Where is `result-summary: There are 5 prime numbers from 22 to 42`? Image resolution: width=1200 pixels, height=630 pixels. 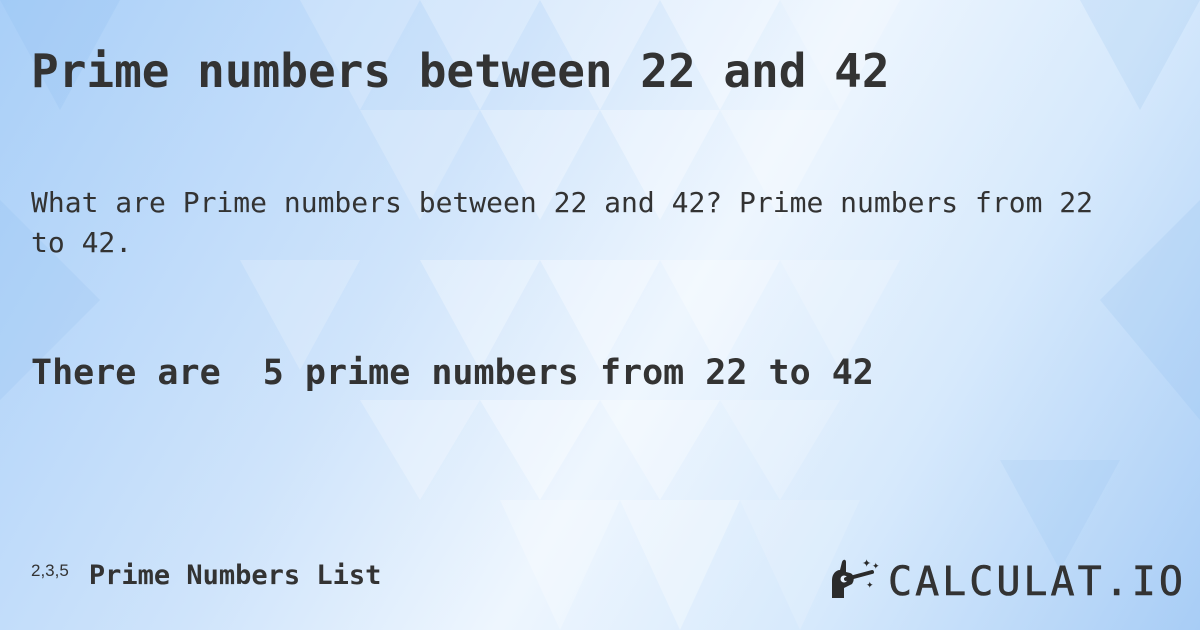 result-summary: There are 5 prime numbers from 22 to 42 is located at coordinates (452, 373).